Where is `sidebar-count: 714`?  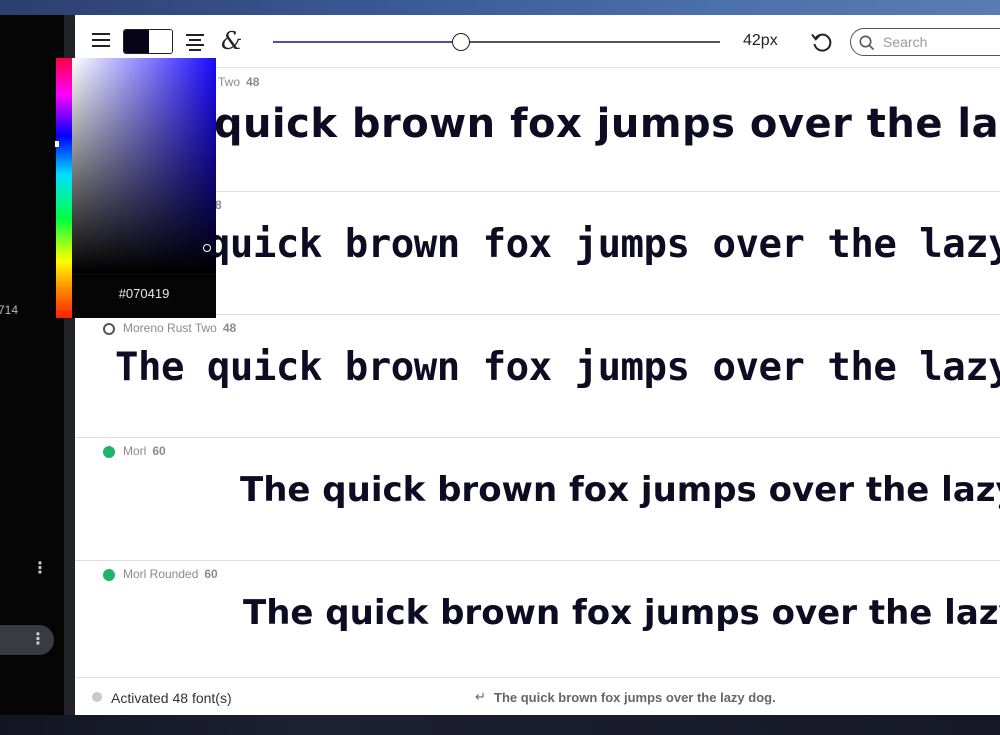 sidebar-count: 714 is located at coordinates (9, 310).